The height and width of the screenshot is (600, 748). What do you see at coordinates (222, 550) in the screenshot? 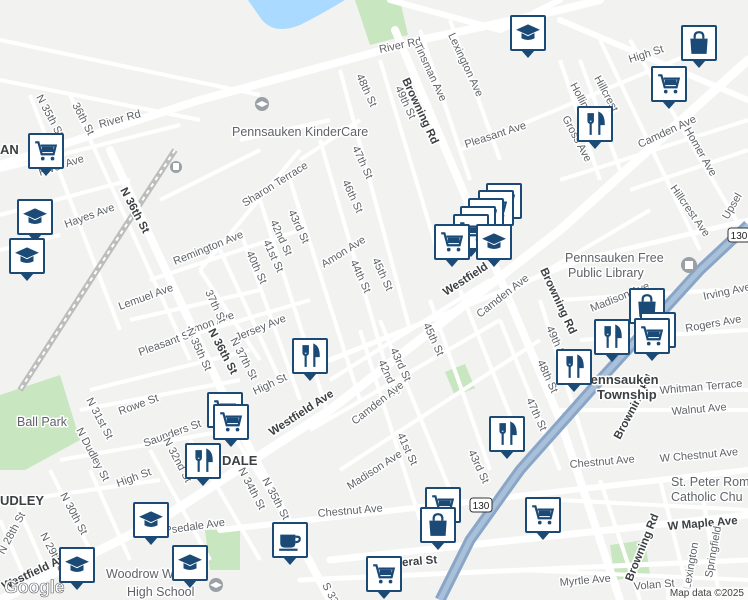
I see `park-area` at bounding box center [222, 550].